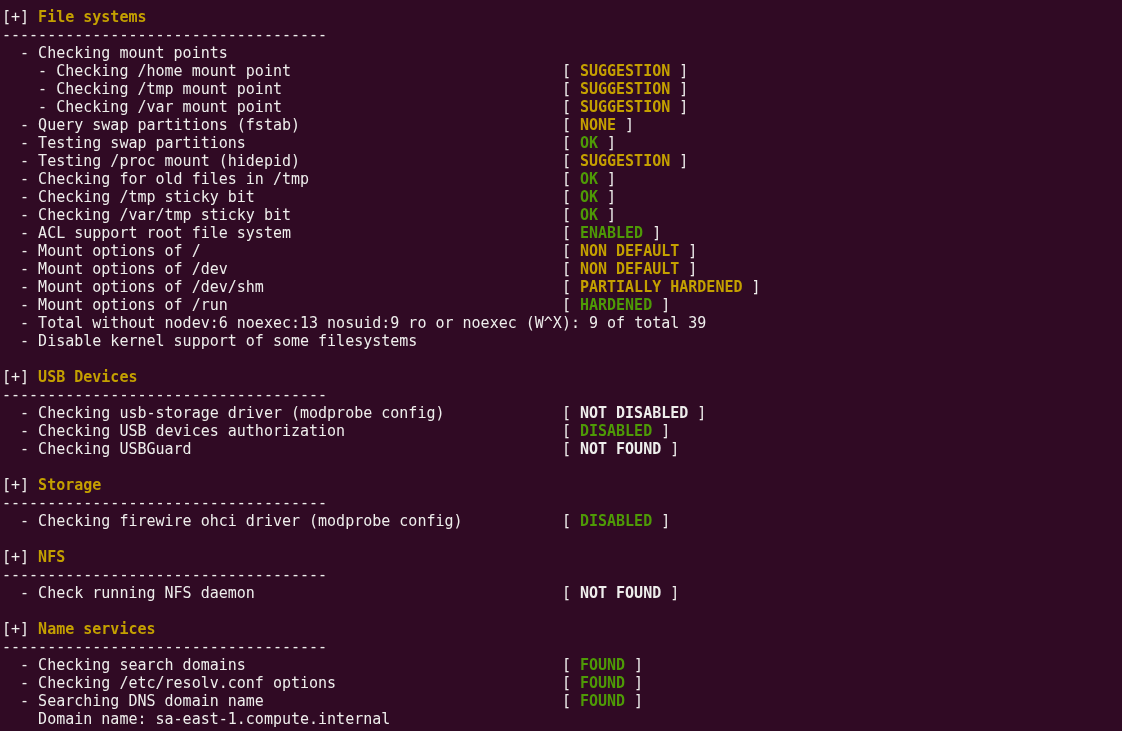 Image resolution: width=1122 pixels, height=731 pixels. I want to click on check-label: - Checking /etc/resolv.conf options, so click(179, 683).